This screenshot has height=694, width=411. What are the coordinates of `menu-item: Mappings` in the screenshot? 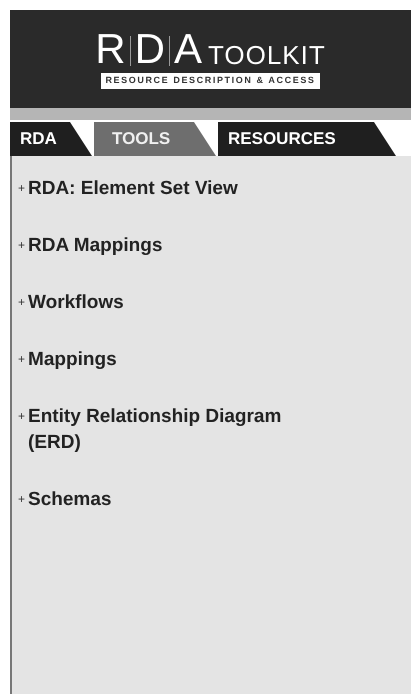 It's located at (173, 360).